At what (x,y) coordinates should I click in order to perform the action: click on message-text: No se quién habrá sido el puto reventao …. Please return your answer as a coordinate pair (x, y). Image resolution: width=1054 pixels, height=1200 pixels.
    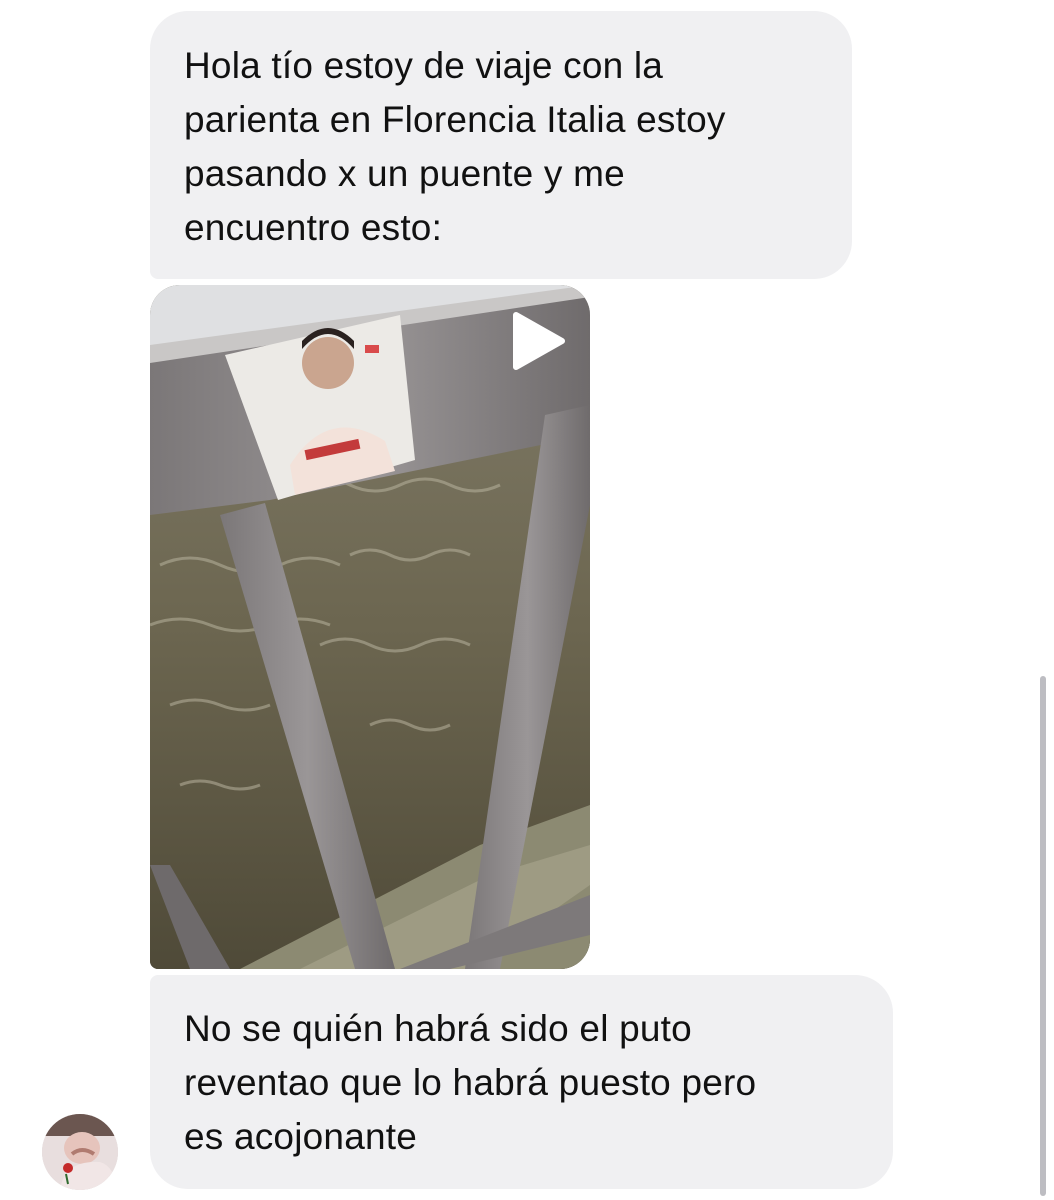
    Looking at the image, I should click on (470, 1082).